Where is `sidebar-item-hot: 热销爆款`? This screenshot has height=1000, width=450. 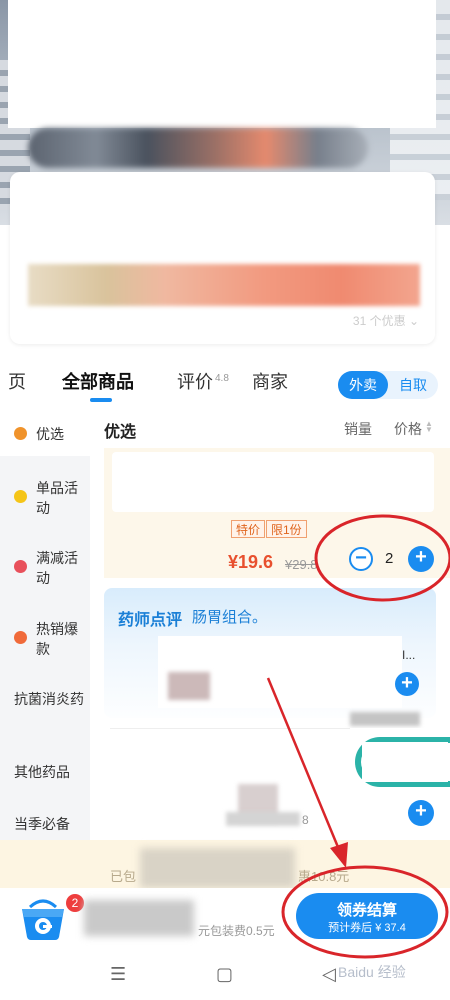 sidebar-item-hot: 热销爆款 is located at coordinates (45, 639).